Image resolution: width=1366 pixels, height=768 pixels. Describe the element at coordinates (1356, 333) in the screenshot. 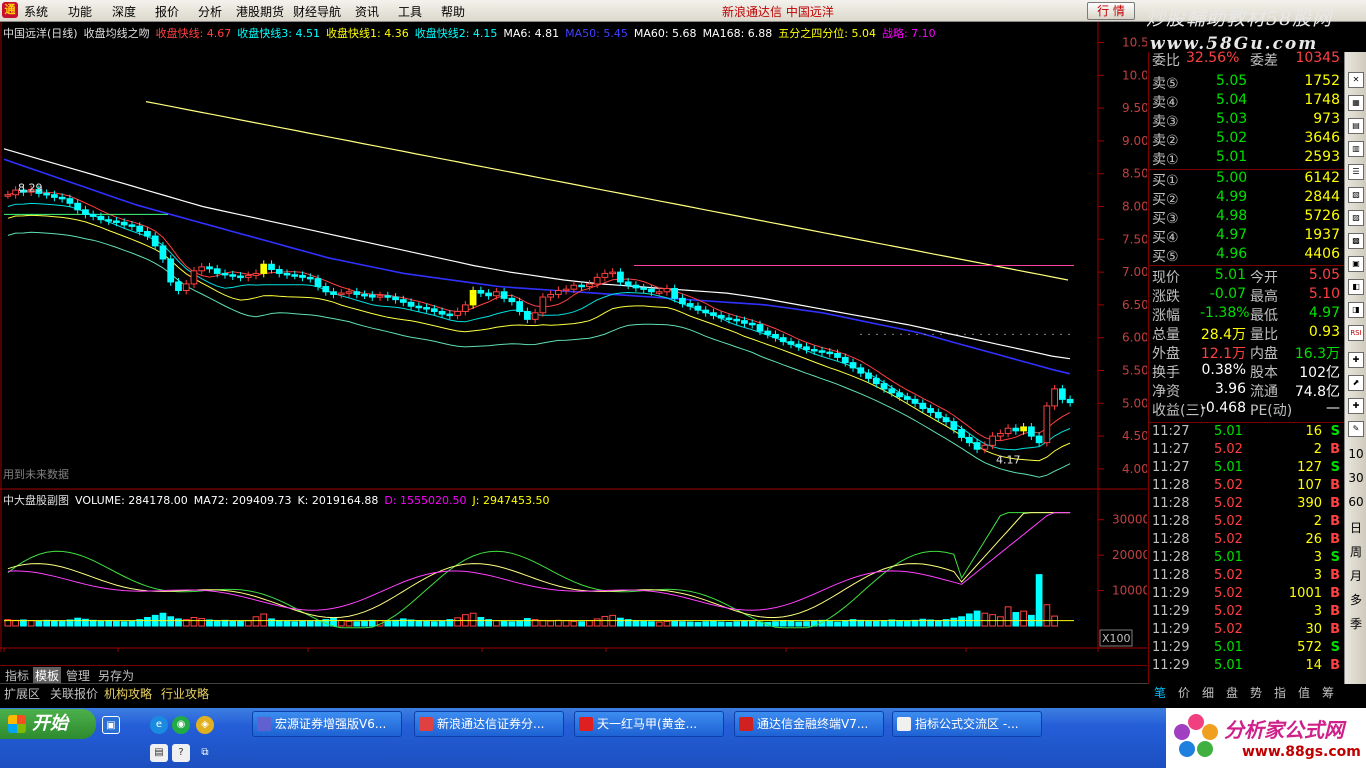

I see `rsi-icon: RSI` at that location.